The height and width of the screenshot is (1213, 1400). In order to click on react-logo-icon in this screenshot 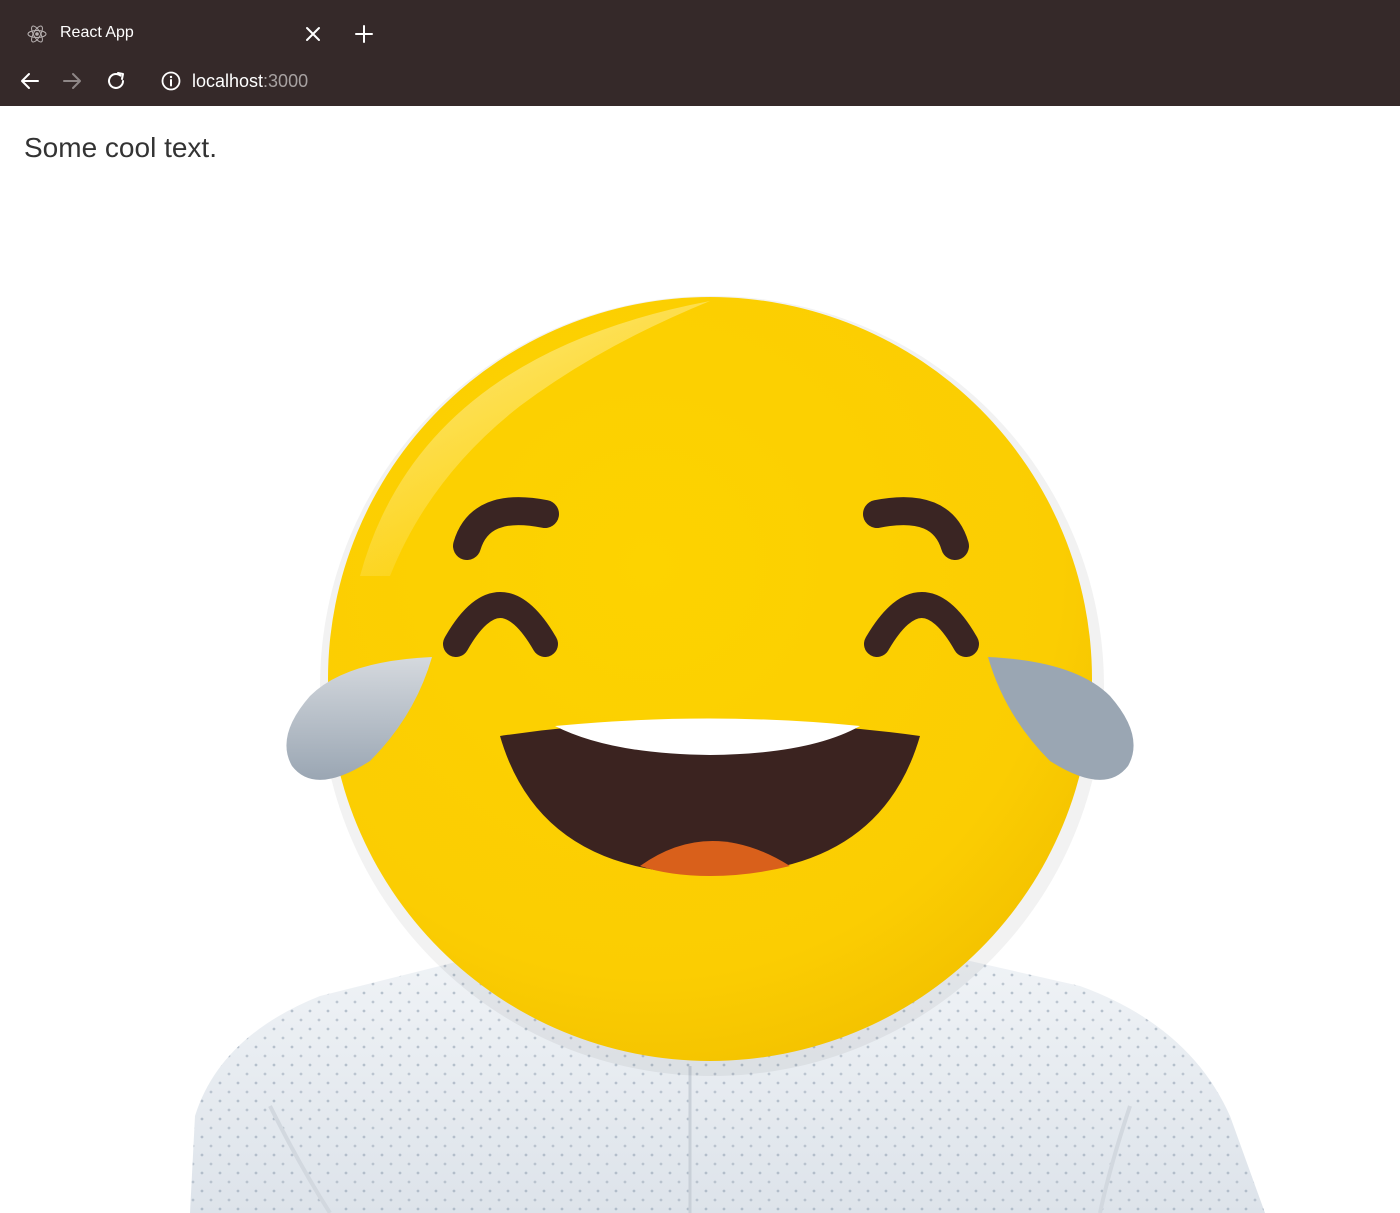, I will do `click(37, 34)`.